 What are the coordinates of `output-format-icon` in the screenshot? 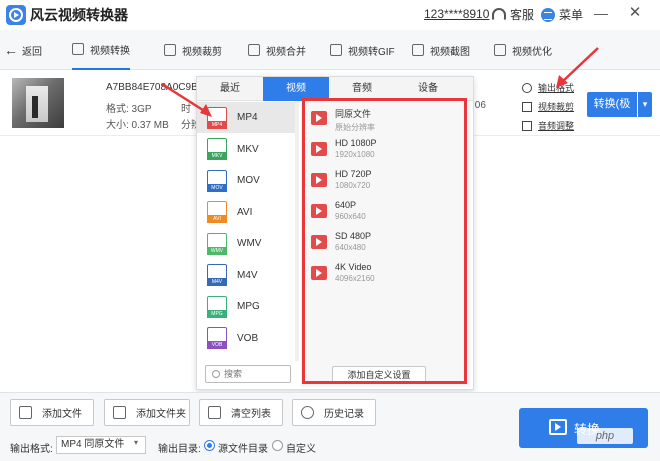 It's located at (527, 87).